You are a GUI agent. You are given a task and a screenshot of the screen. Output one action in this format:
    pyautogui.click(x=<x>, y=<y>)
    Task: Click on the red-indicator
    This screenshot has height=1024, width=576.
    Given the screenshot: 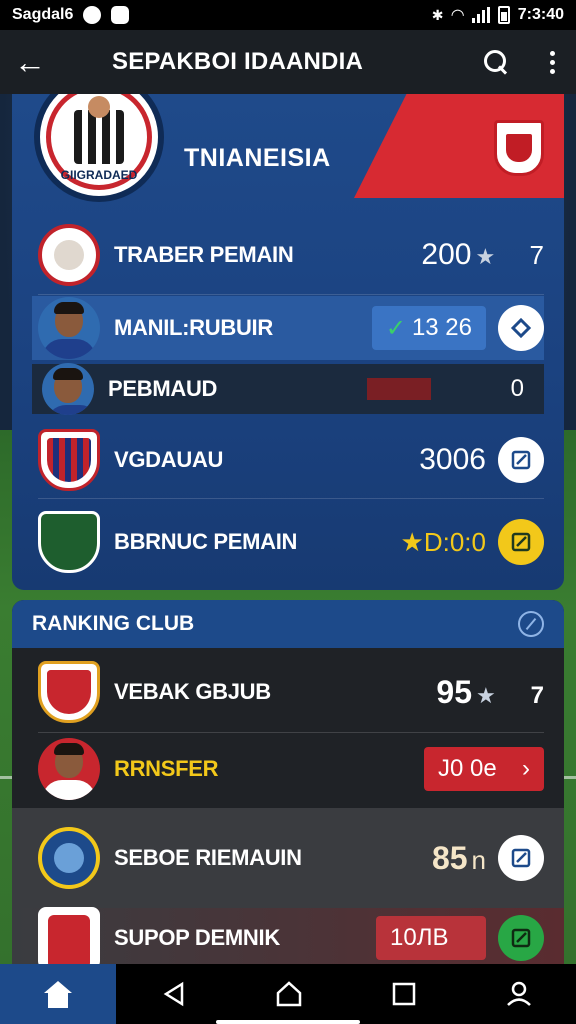 What is the action you would take?
    pyautogui.click(x=398, y=389)
    